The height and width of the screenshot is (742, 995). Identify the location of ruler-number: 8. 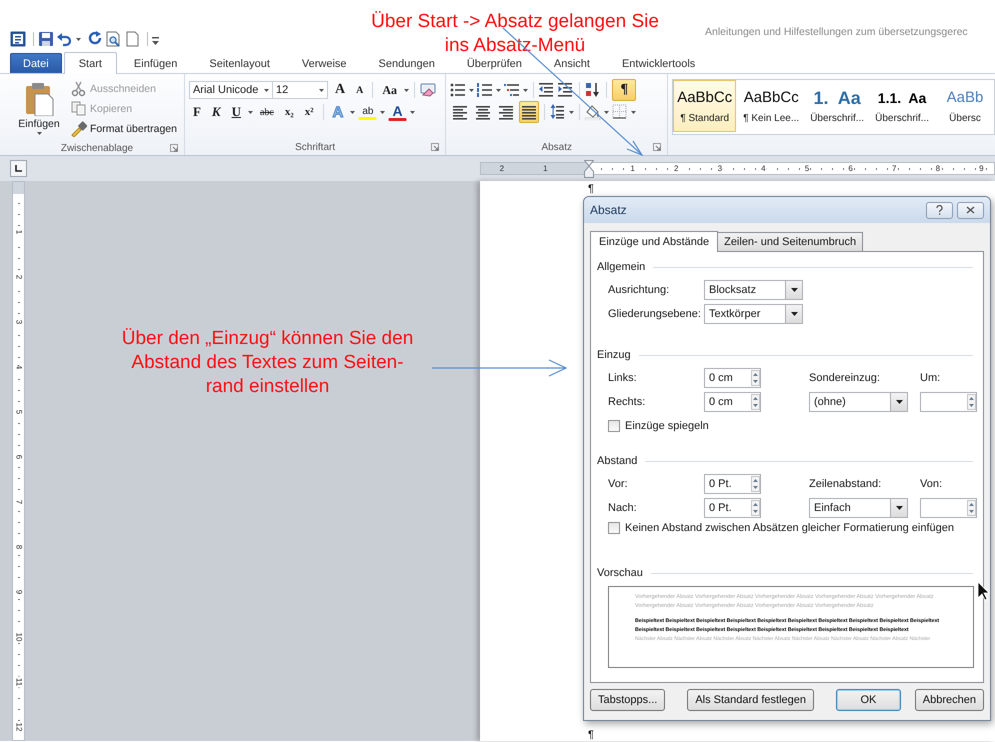
(938, 168).